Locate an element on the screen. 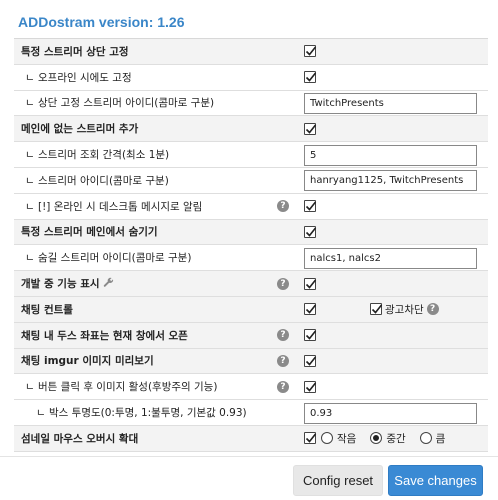 The height and width of the screenshot is (500, 498). zoom-option-small: 작음 is located at coordinates (343, 438).